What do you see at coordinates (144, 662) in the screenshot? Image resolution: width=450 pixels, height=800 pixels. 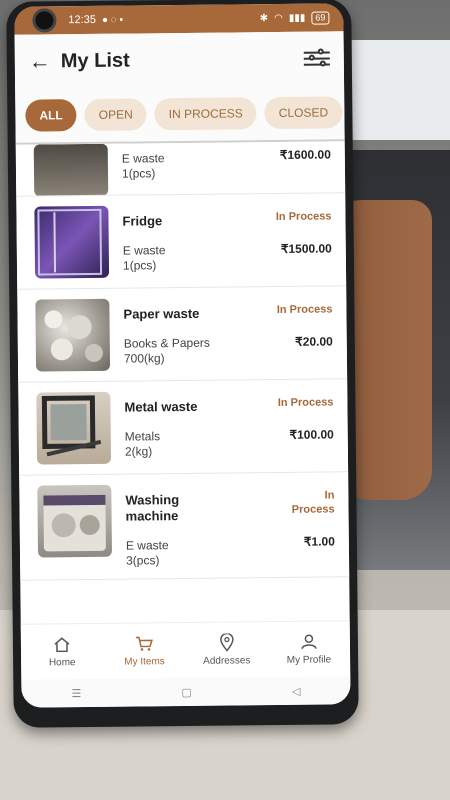 I see `nav-label: My Items` at bounding box center [144, 662].